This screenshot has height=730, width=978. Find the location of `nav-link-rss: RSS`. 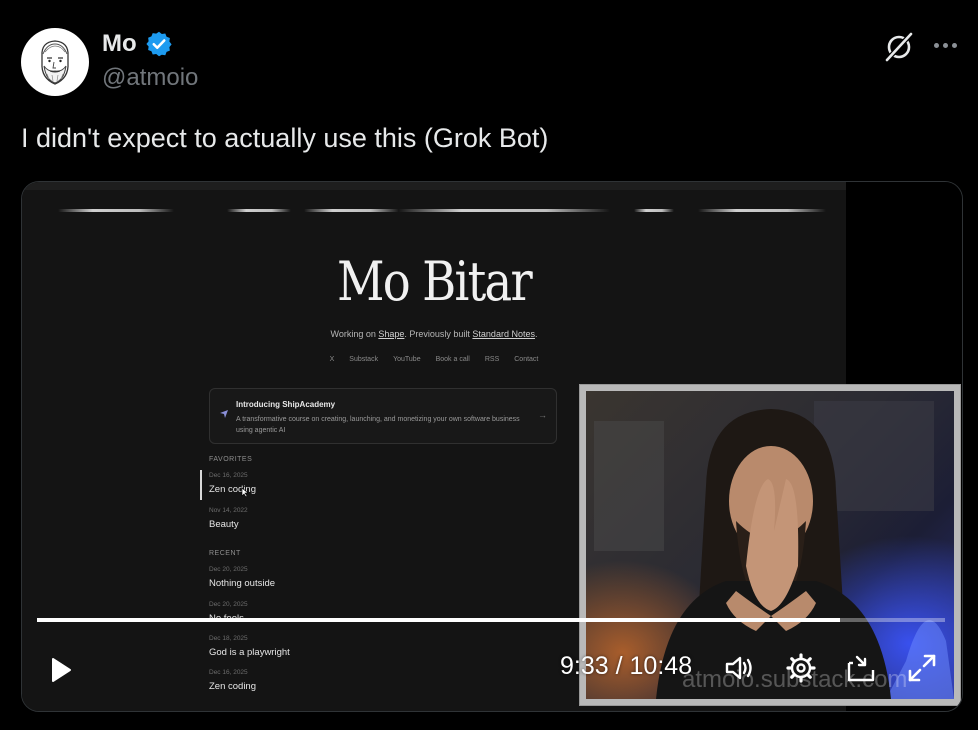

nav-link-rss: RSS is located at coordinates (492, 359).